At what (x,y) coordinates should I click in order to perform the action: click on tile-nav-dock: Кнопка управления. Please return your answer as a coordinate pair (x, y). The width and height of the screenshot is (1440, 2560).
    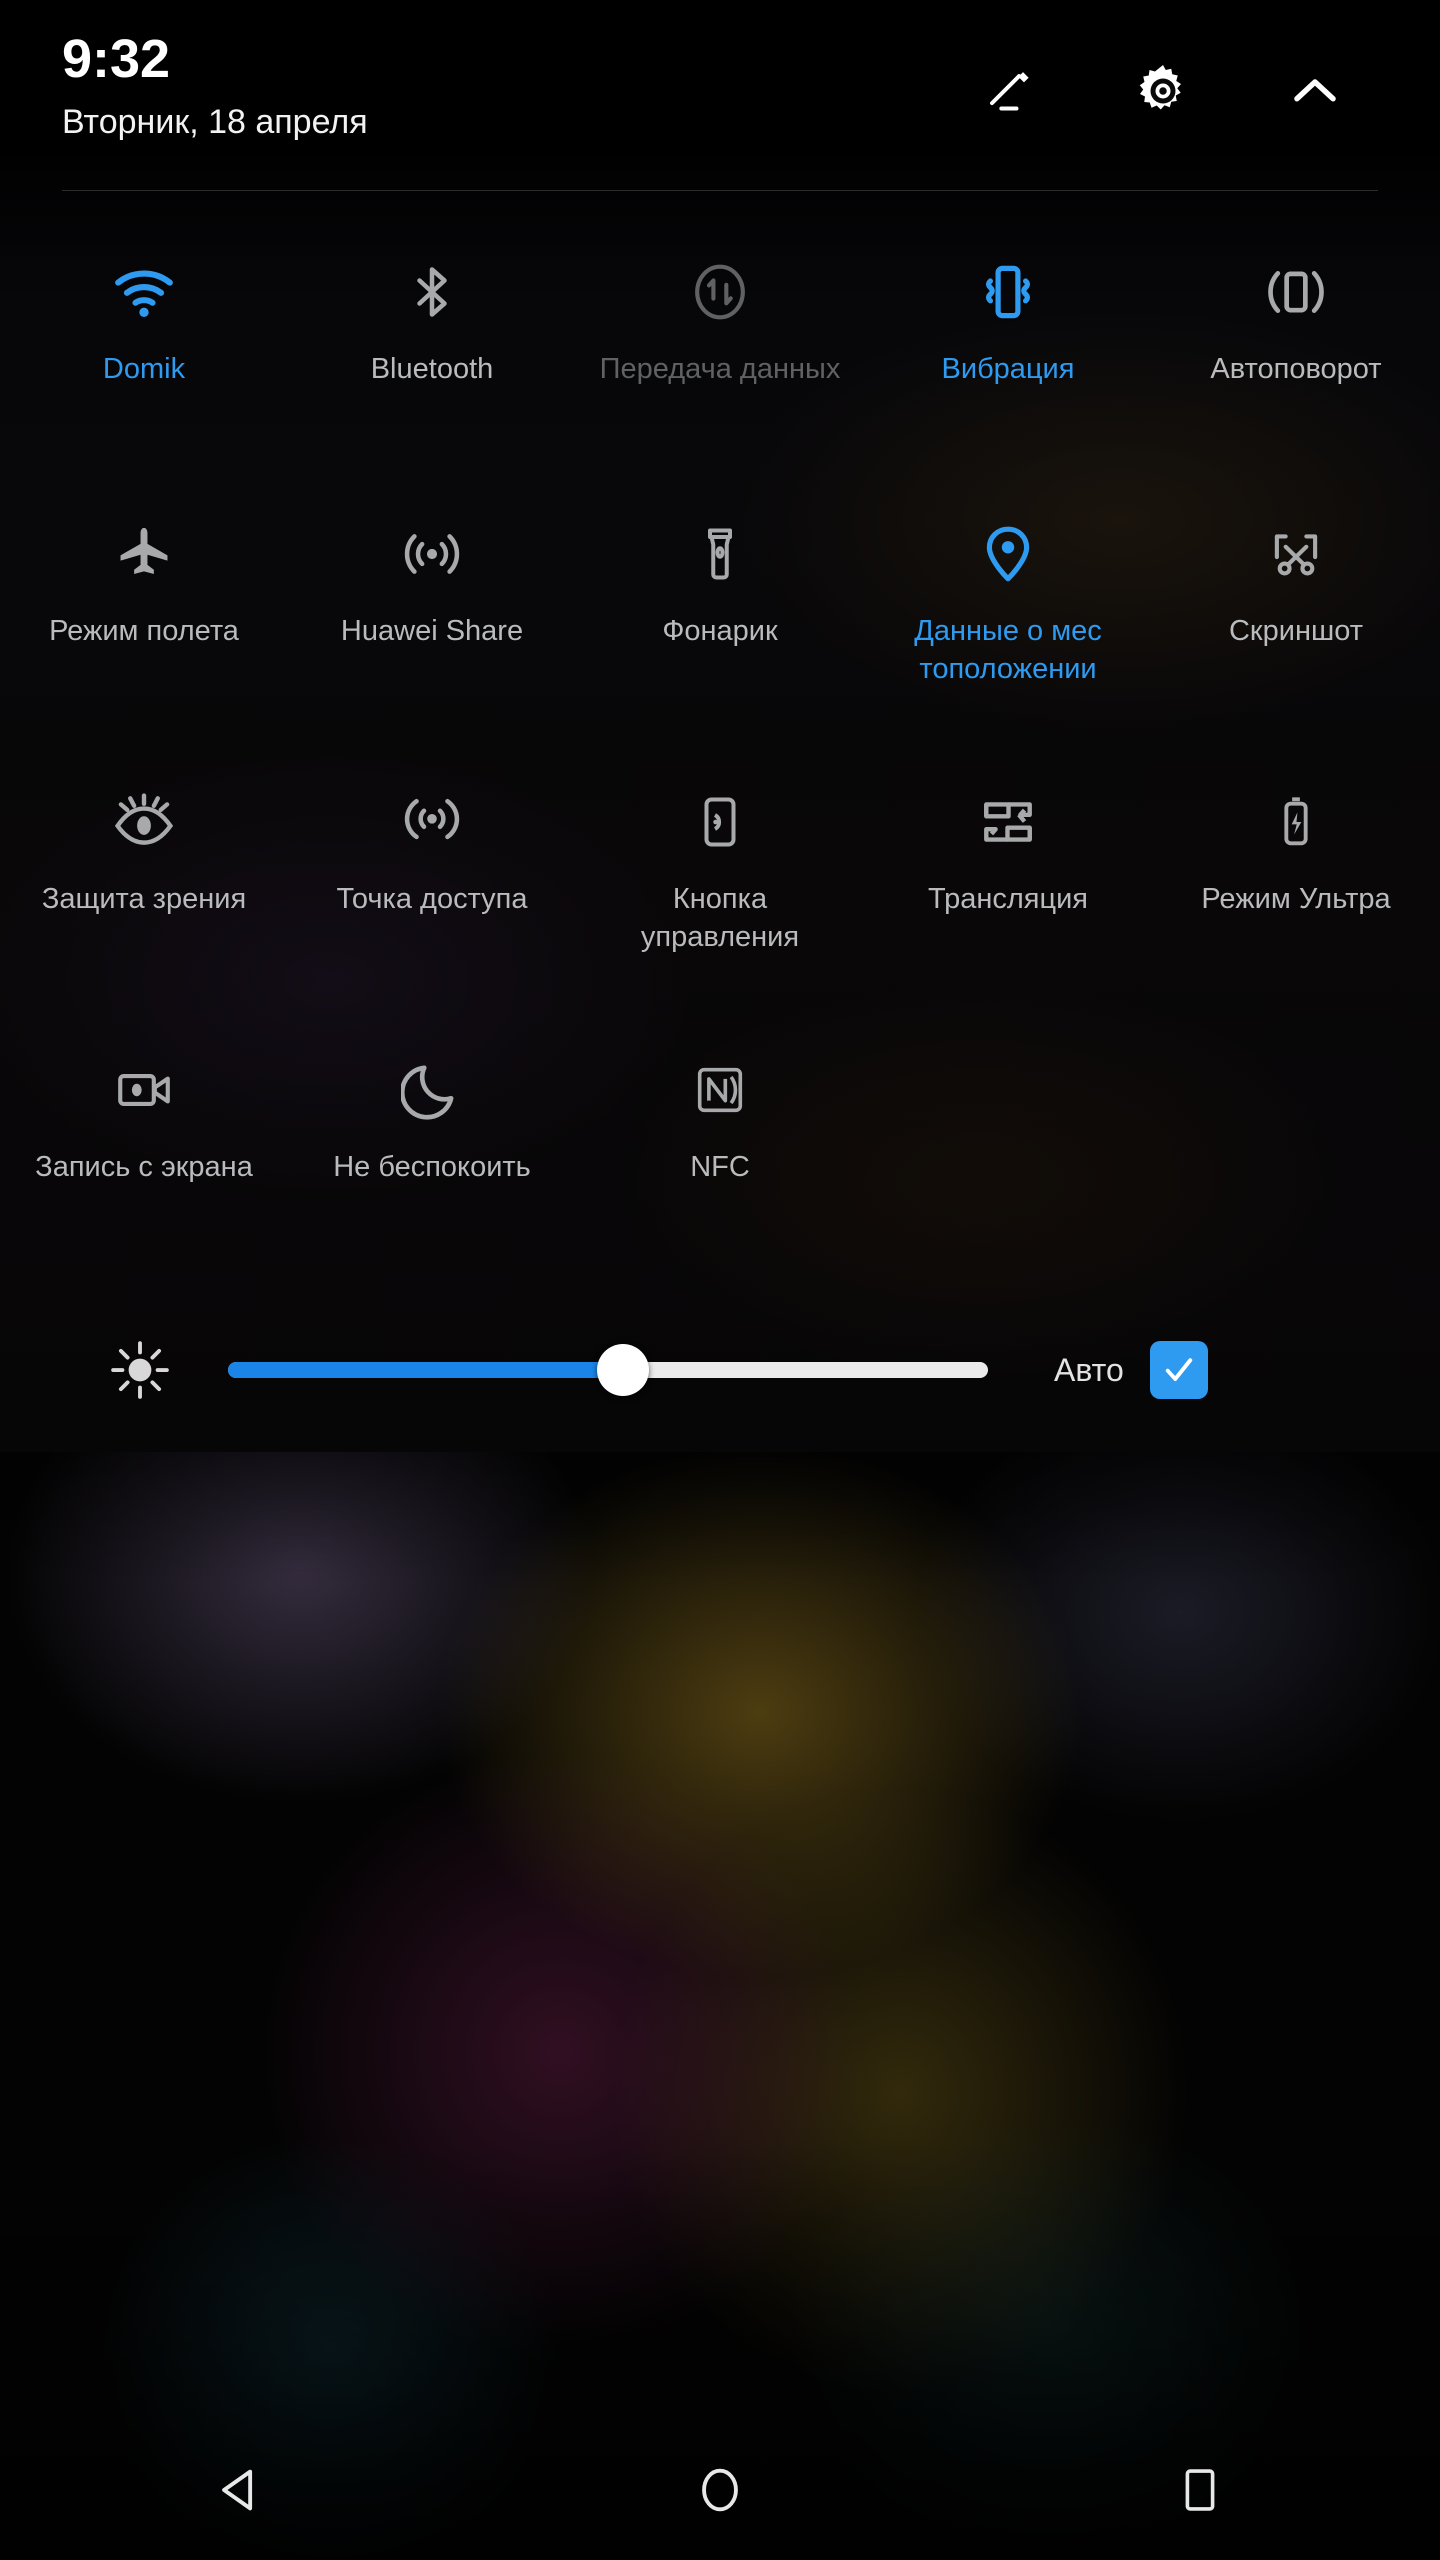
    Looking at the image, I should click on (720, 886).